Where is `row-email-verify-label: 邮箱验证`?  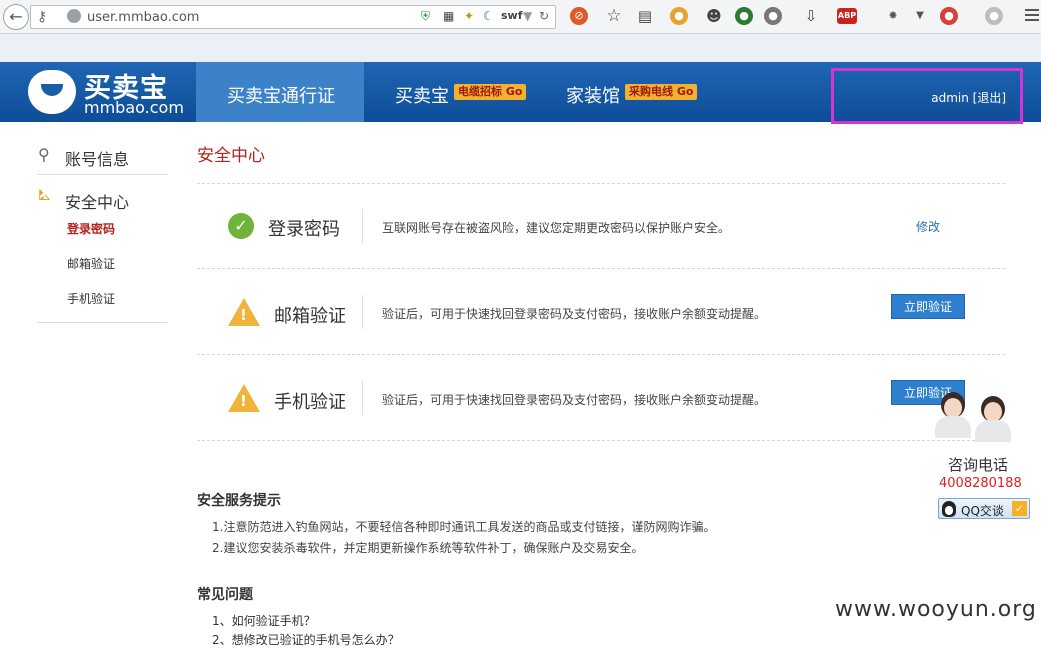
row-email-verify-label: 邮箱验证 is located at coordinates (310, 316).